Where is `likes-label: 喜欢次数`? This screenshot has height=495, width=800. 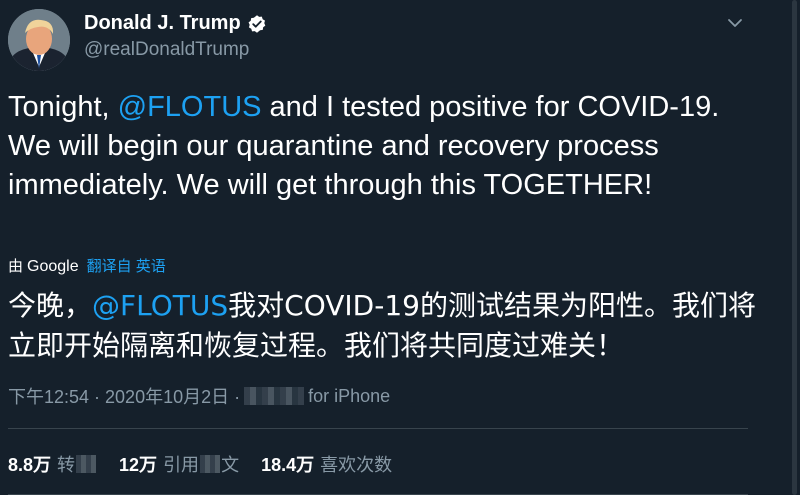
likes-label: 喜欢次数 is located at coordinates (356, 465).